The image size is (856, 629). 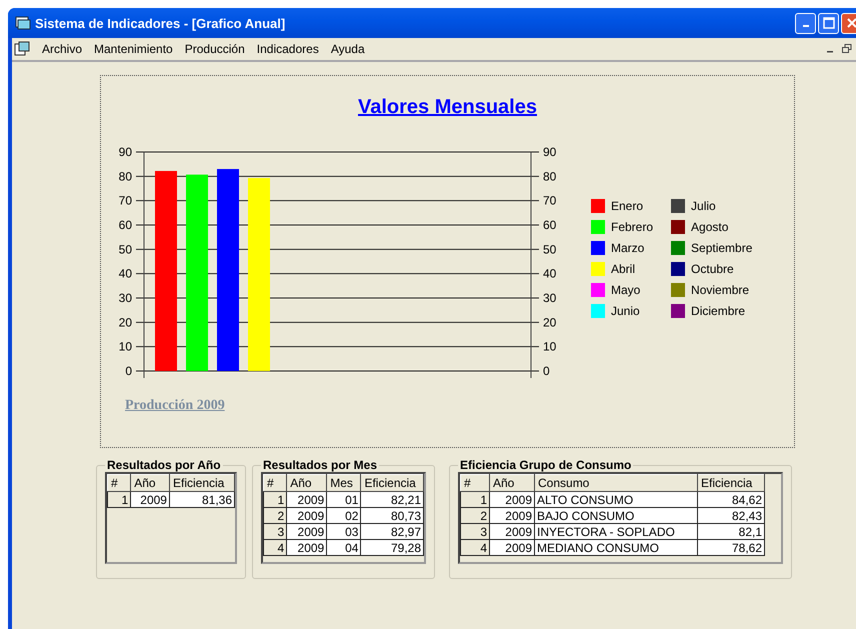 I want to click on menu-item: Archivo, so click(x=62, y=49).